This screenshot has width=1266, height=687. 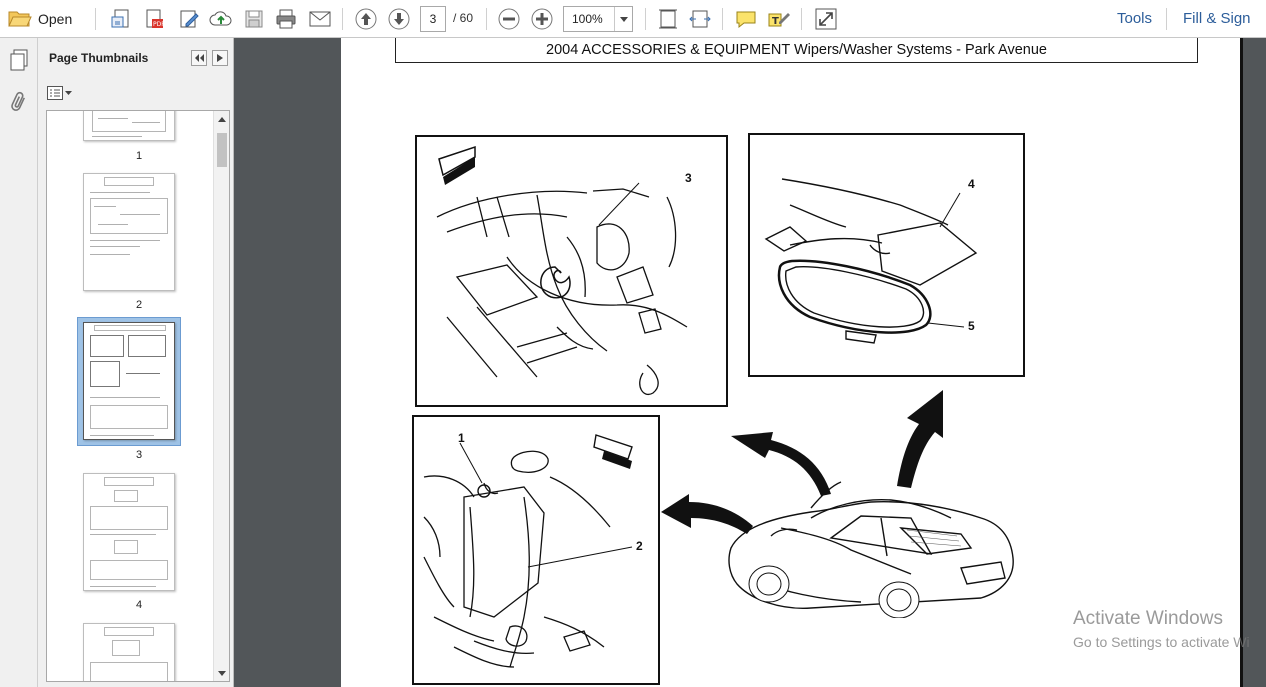 I want to click on zoom-select: 100%, so click(x=598, y=19).